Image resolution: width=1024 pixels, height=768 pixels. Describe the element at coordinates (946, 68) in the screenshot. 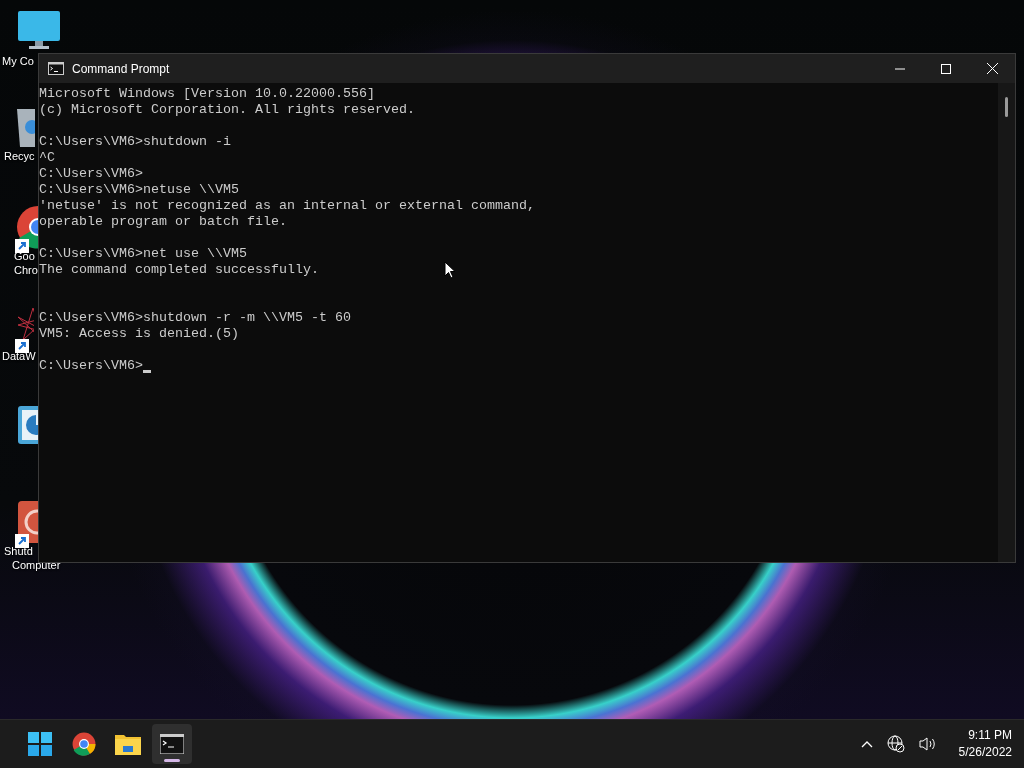

I see `maximize-icon` at that location.